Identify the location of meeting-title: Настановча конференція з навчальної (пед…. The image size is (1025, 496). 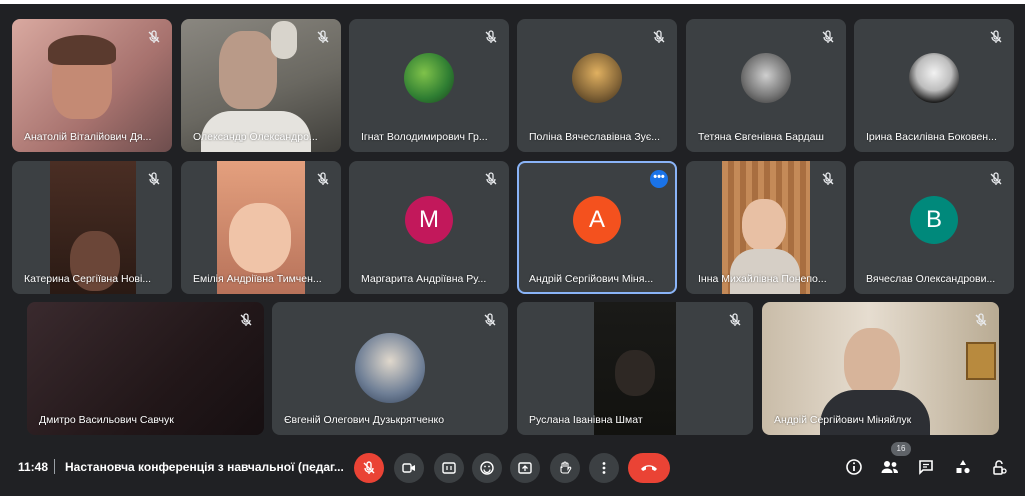
(204, 467).